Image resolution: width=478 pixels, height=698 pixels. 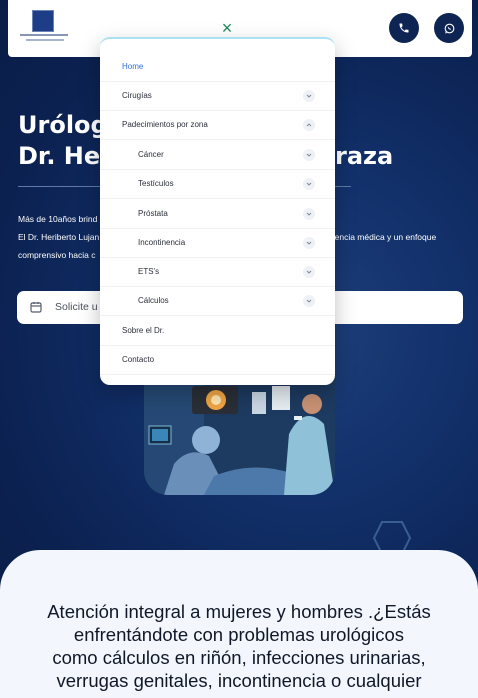 What do you see at coordinates (217, 243) in the screenshot?
I see `menu-item: Incontinencia` at bounding box center [217, 243].